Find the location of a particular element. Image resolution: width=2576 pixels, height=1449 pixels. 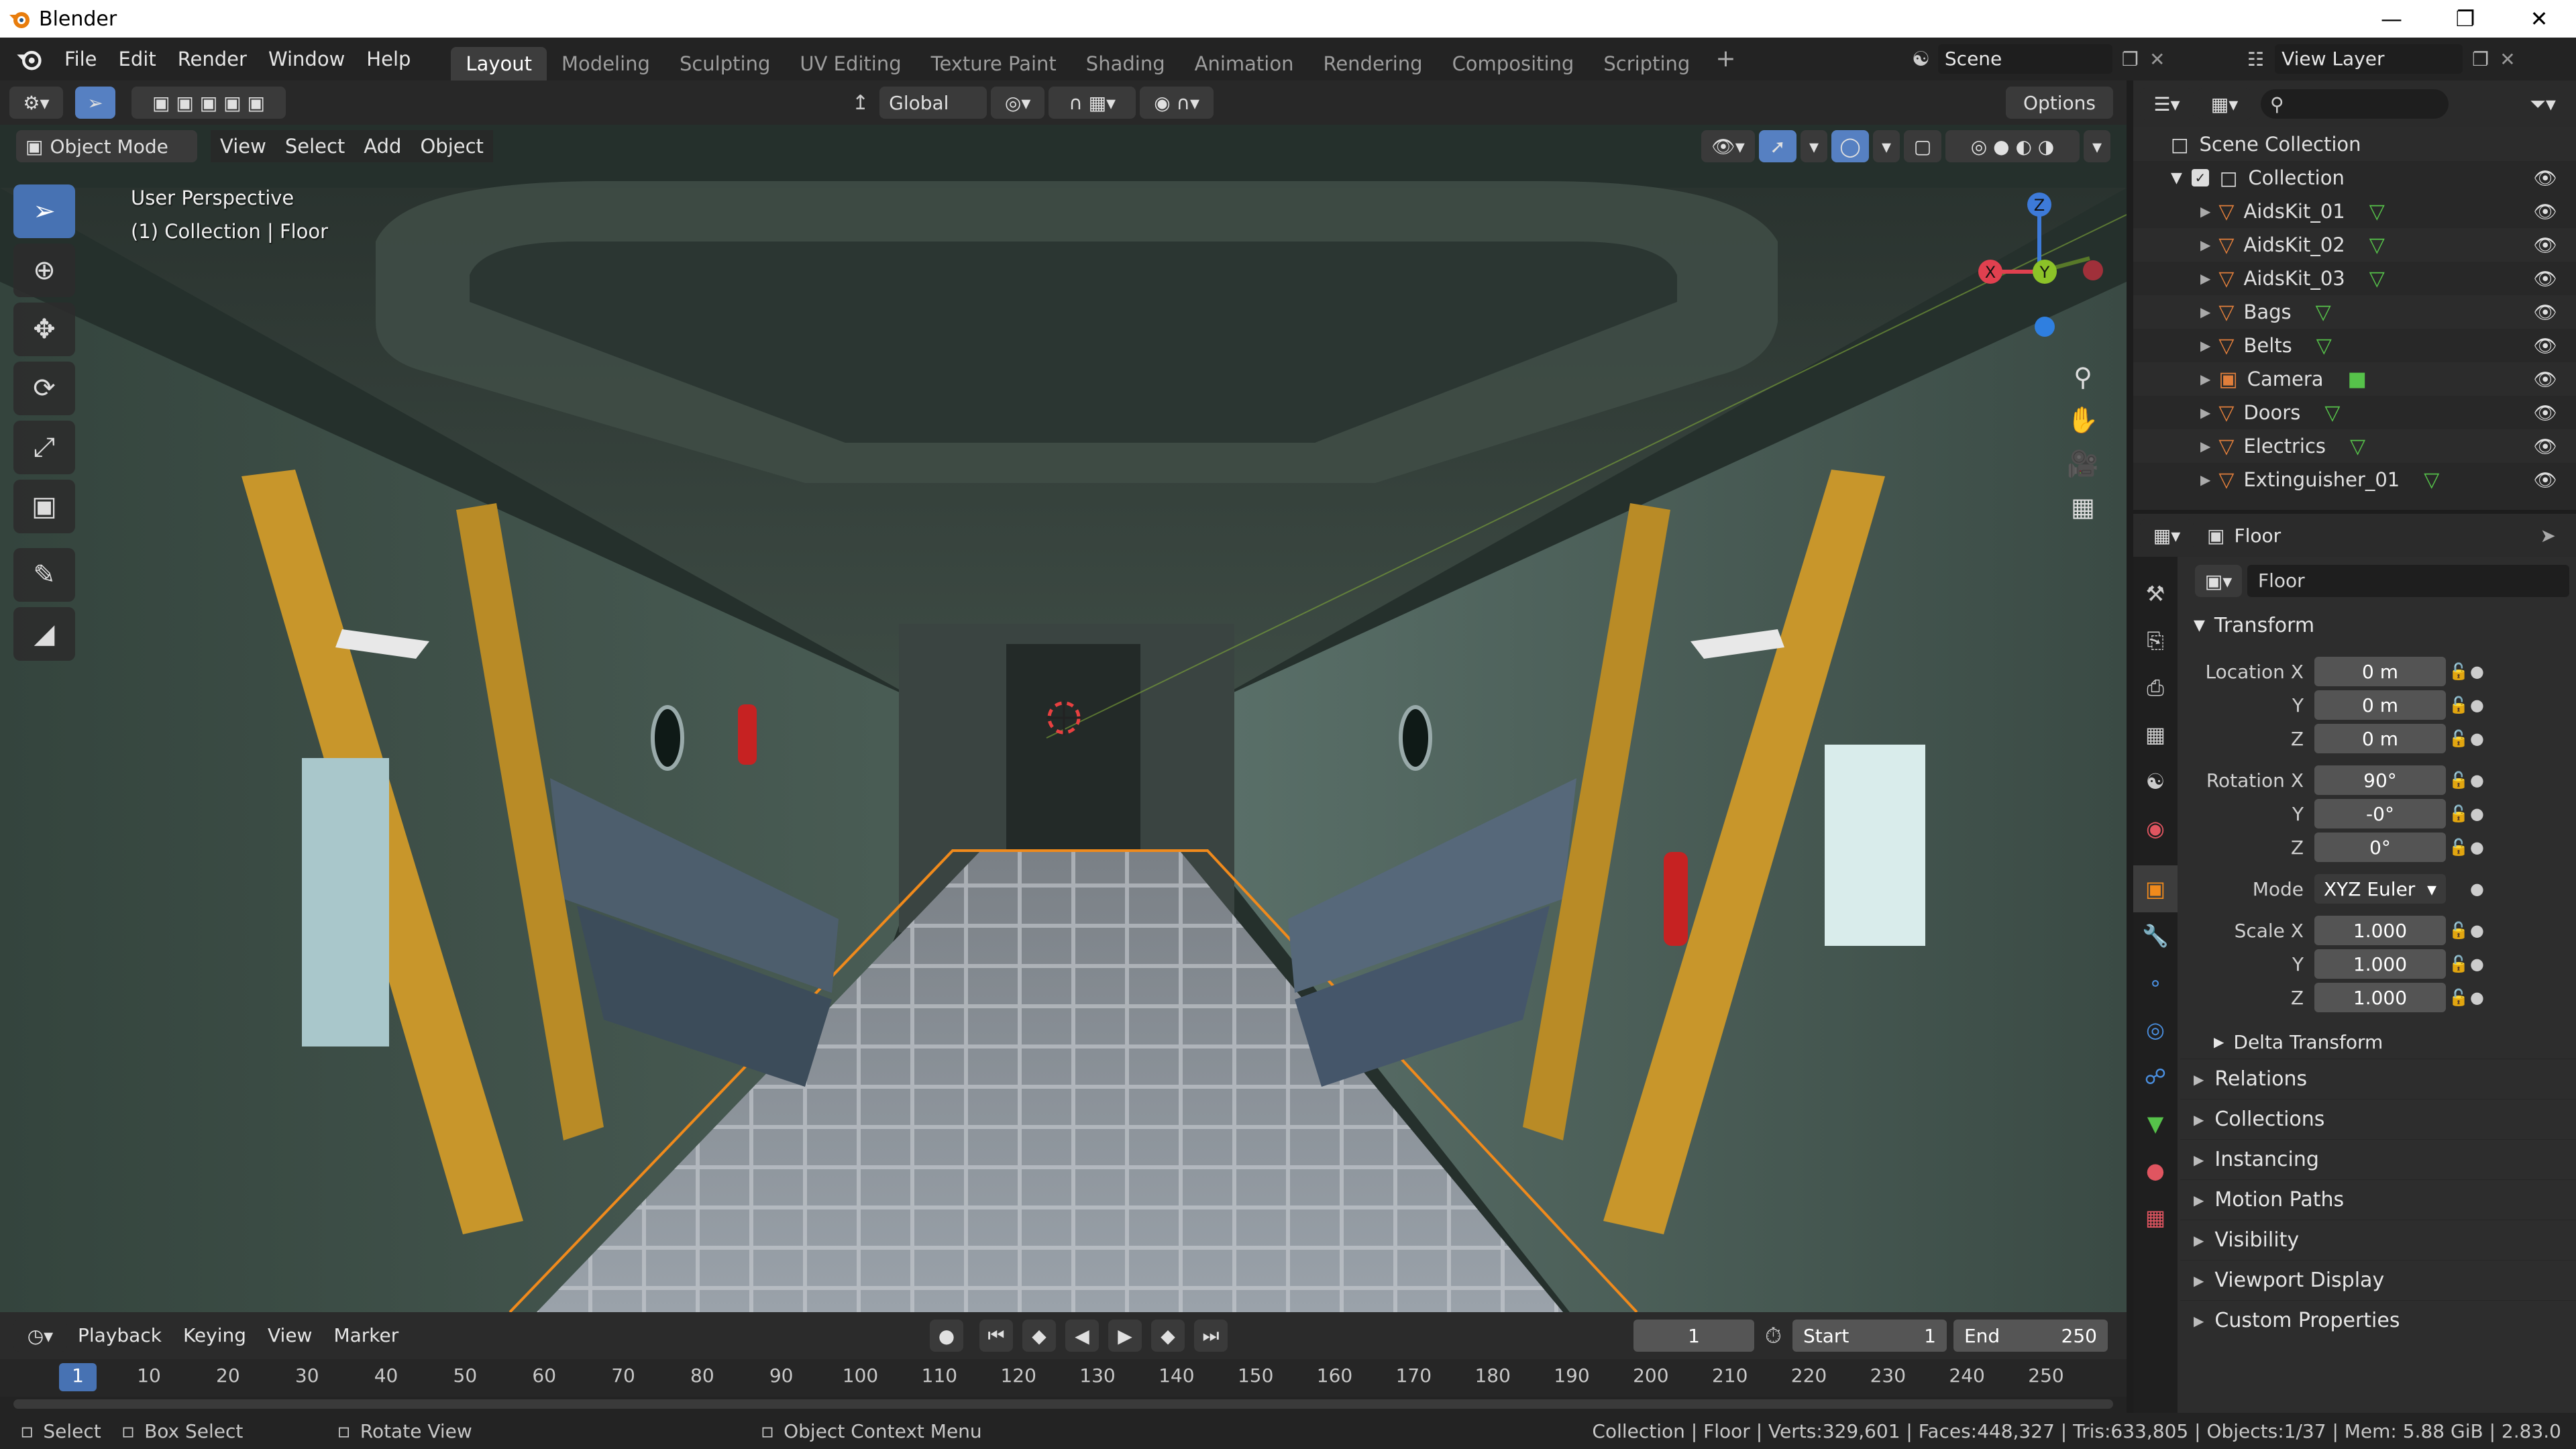

record-icon: ● is located at coordinates (946, 1336).